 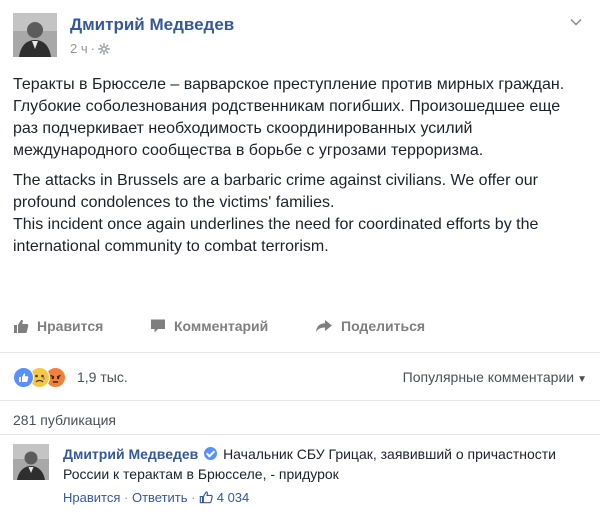 I want to click on share-arrow-icon, so click(x=324, y=326).